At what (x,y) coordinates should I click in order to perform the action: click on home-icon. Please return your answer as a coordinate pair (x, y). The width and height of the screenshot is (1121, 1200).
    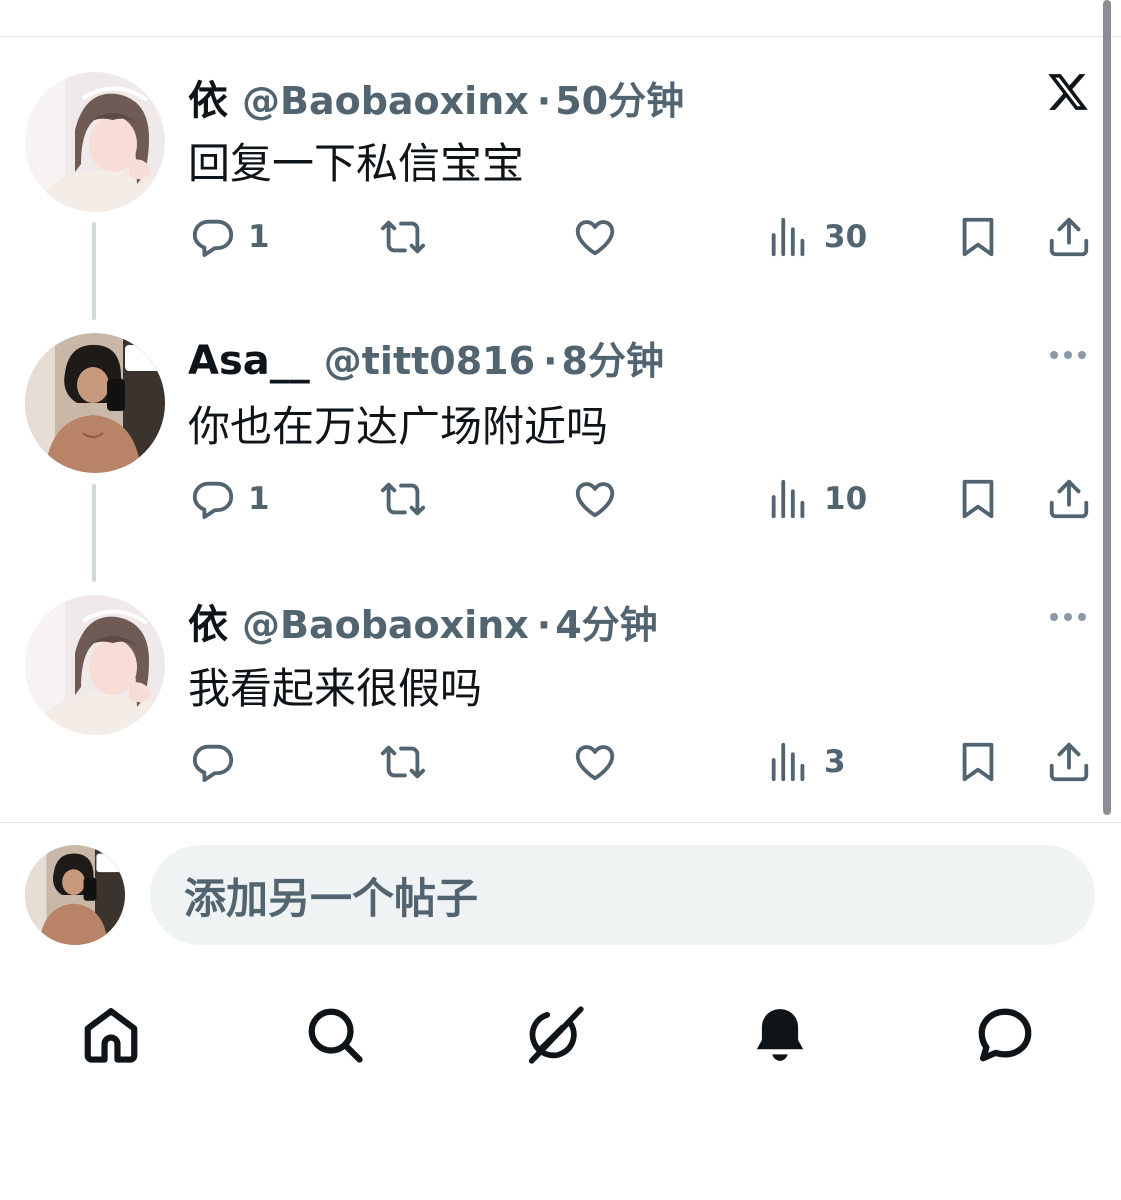
    Looking at the image, I should click on (111, 1035).